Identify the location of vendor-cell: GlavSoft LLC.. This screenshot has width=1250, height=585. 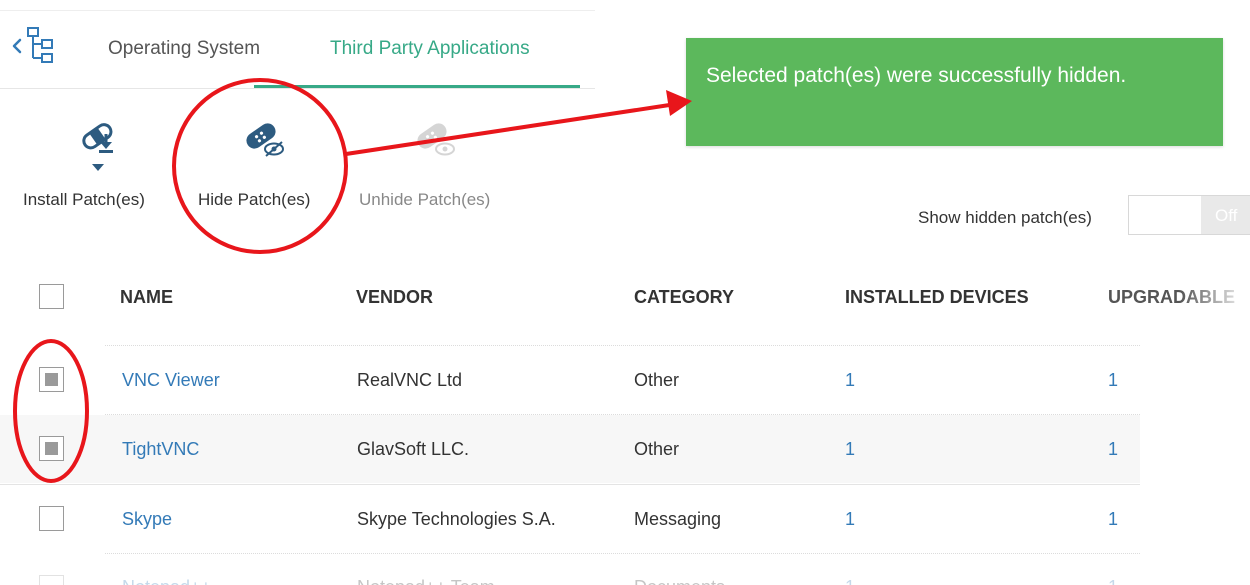
(413, 449).